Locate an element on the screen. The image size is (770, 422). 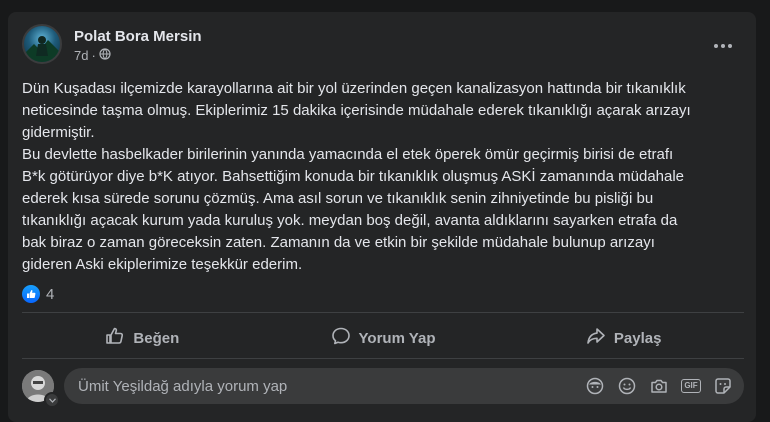
sticker-icon is located at coordinates (723, 386).